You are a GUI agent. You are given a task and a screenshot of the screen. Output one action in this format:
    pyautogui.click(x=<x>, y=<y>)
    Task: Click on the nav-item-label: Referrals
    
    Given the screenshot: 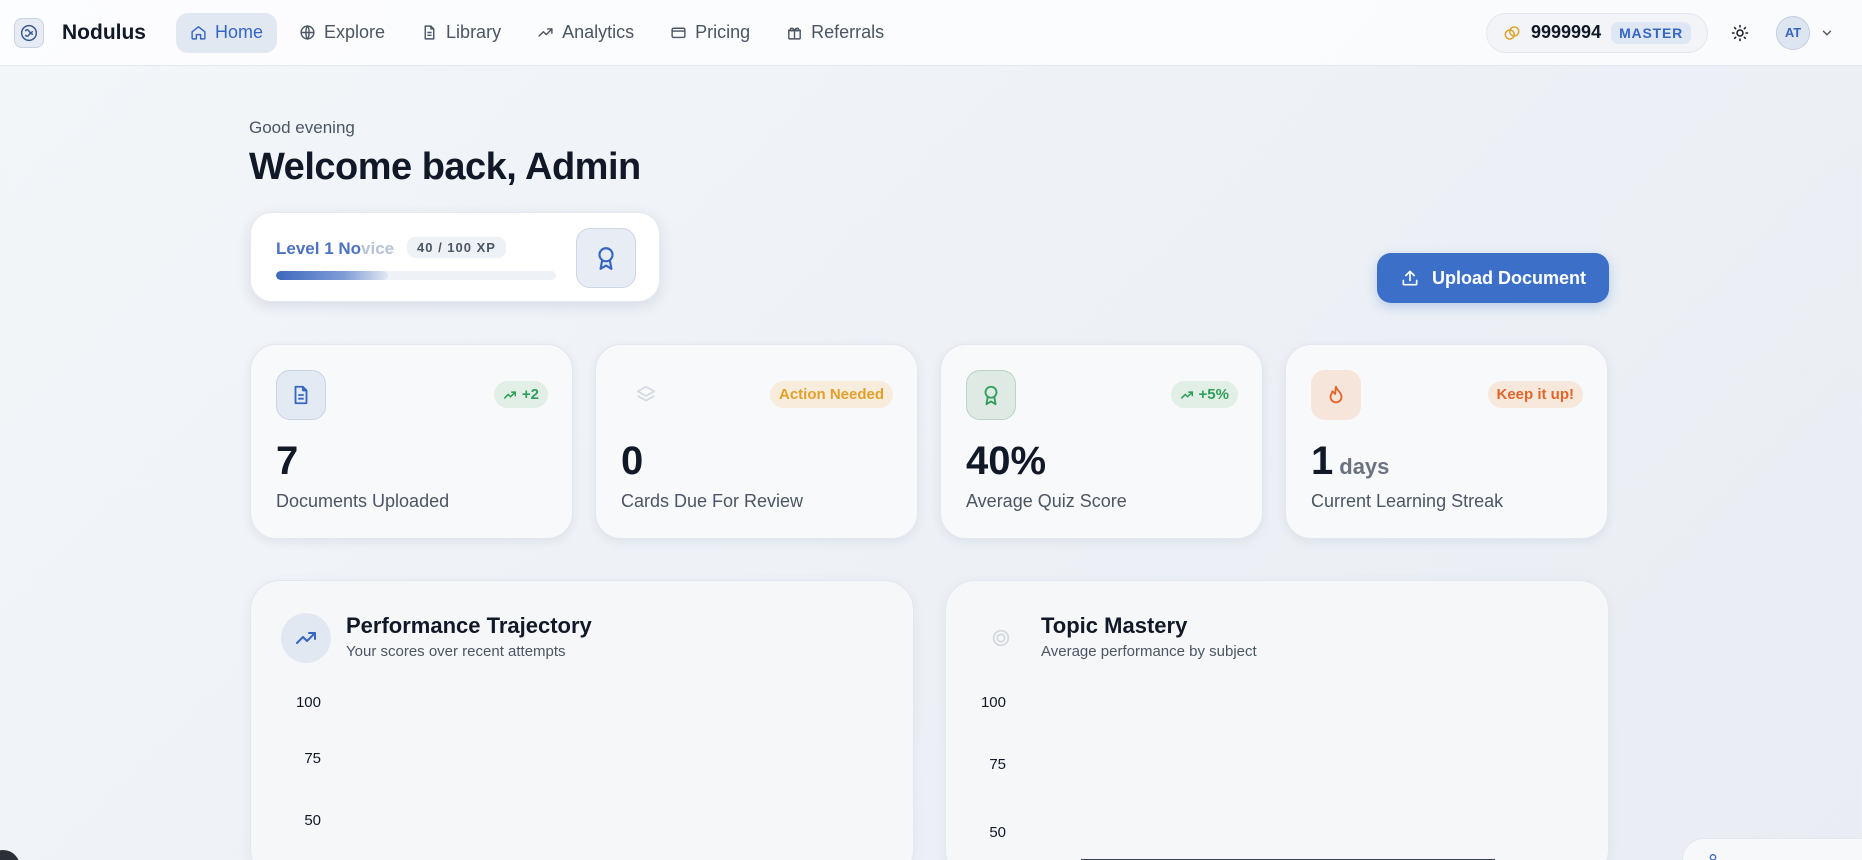 What is the action you would take?
    pyautogui.click(x=848, y=32)
    